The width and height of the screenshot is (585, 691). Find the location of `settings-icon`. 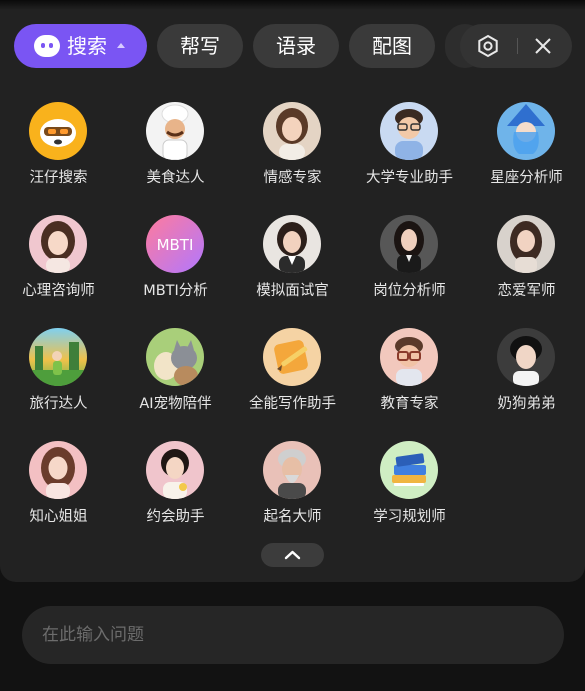

settings-icon is located at coordinates (488, 46).